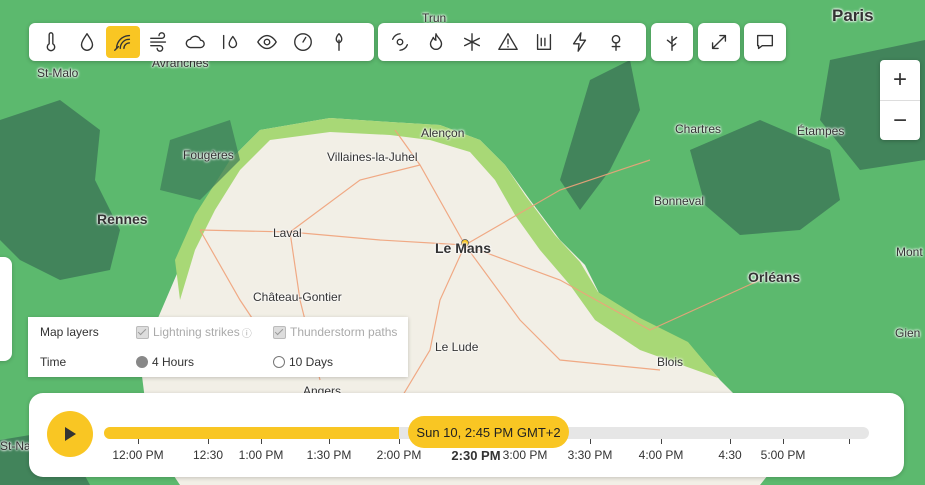 The width and height of the screenshot is (925, 485). What do you see at coordinates (231, 42) in the screenshot?
I see `humidity-icon` at bounding box center [231, 42].